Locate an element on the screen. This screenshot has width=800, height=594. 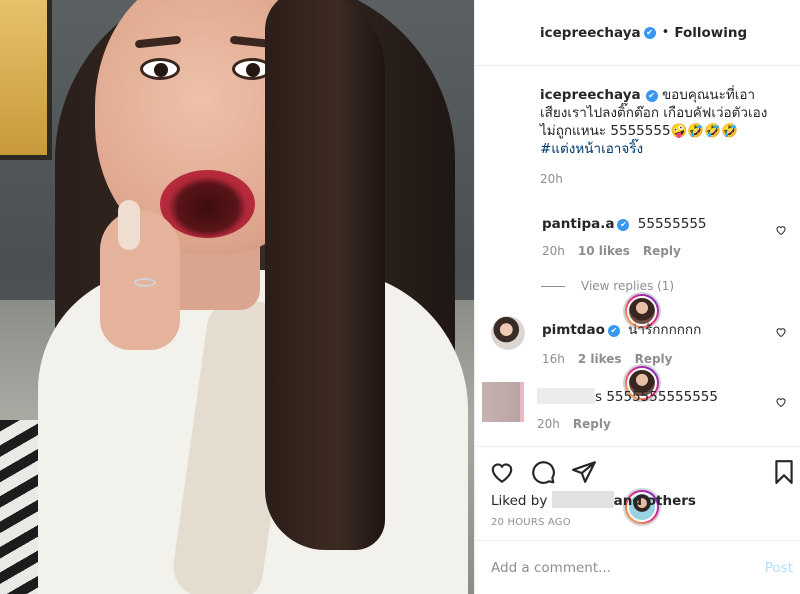
comment-meta: 20h 10 likes Reply is located at coordinates (624, 251).